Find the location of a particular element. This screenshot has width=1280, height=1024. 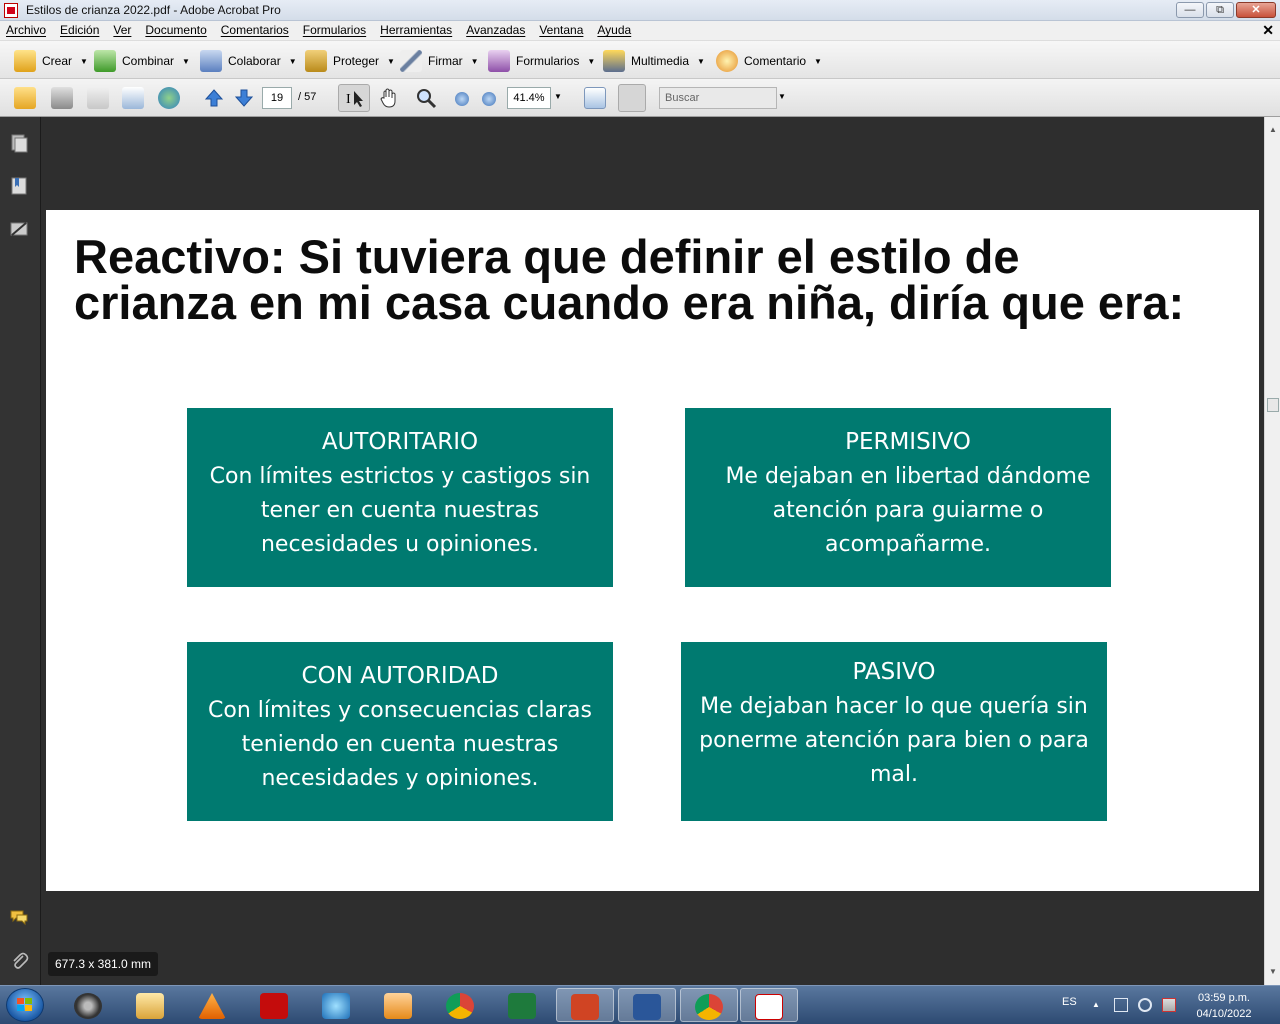

pen-sign-icon is located at coordinates (411, 61).